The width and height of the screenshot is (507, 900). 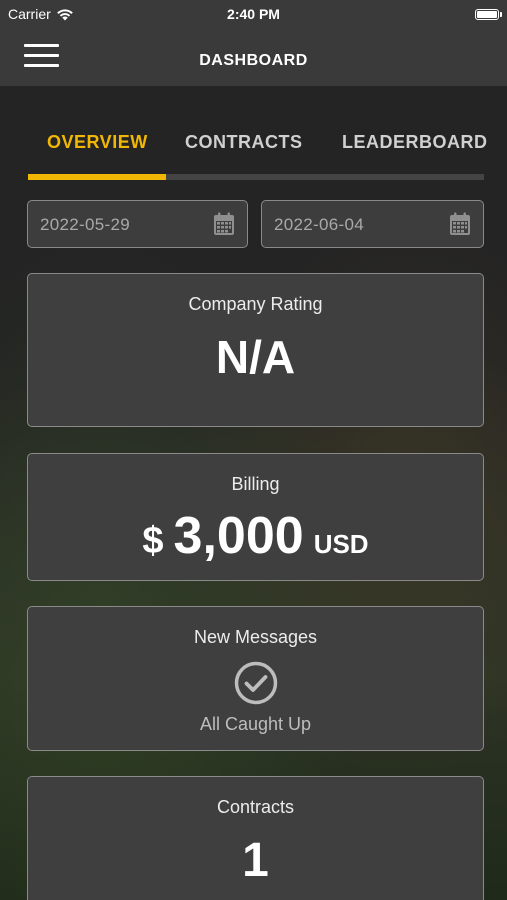 I want to click on contracts-count: 1, so click(x=255, y=860).